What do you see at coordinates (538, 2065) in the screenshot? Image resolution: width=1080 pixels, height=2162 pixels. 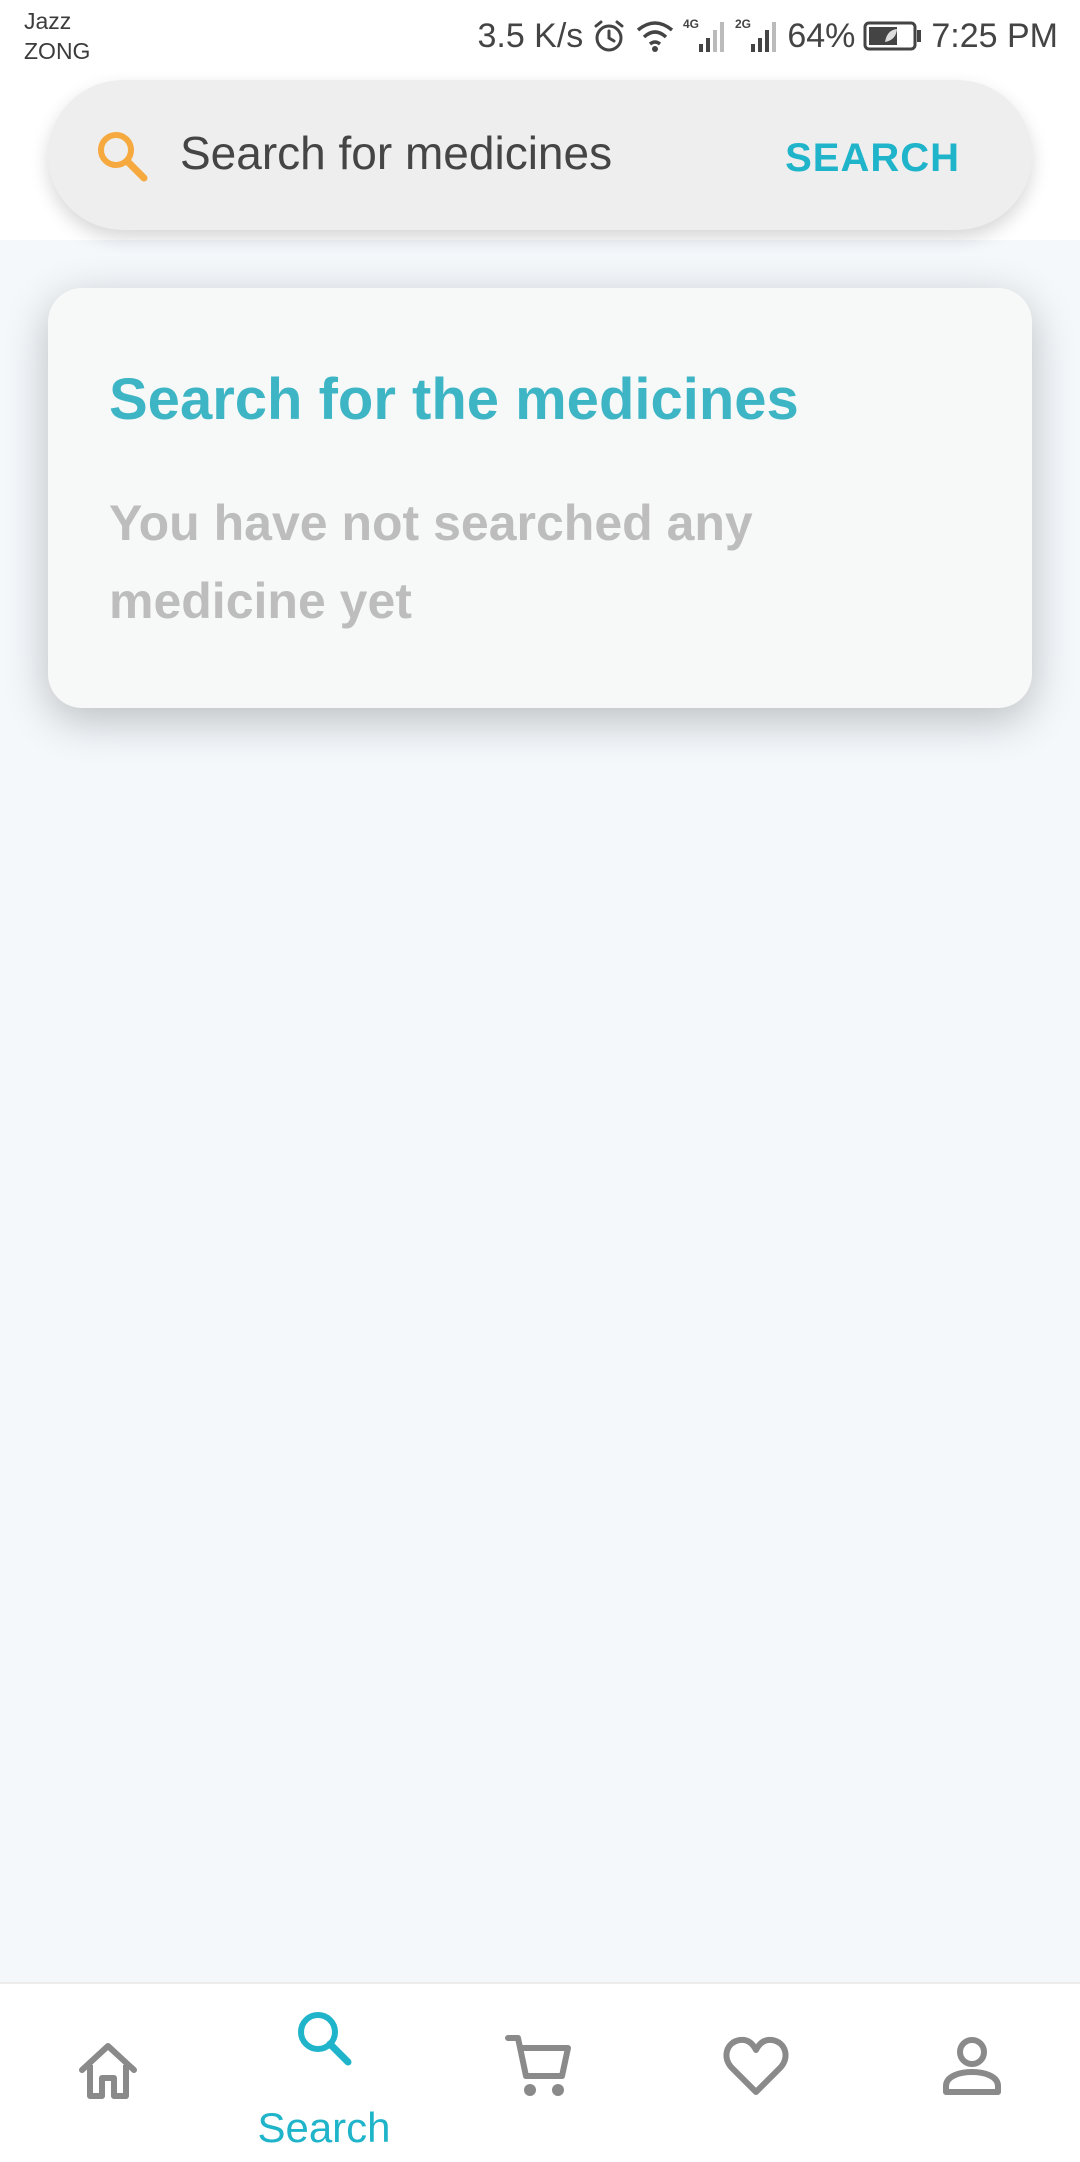 I see `cart-icon` at bounding box center [538, 2065].